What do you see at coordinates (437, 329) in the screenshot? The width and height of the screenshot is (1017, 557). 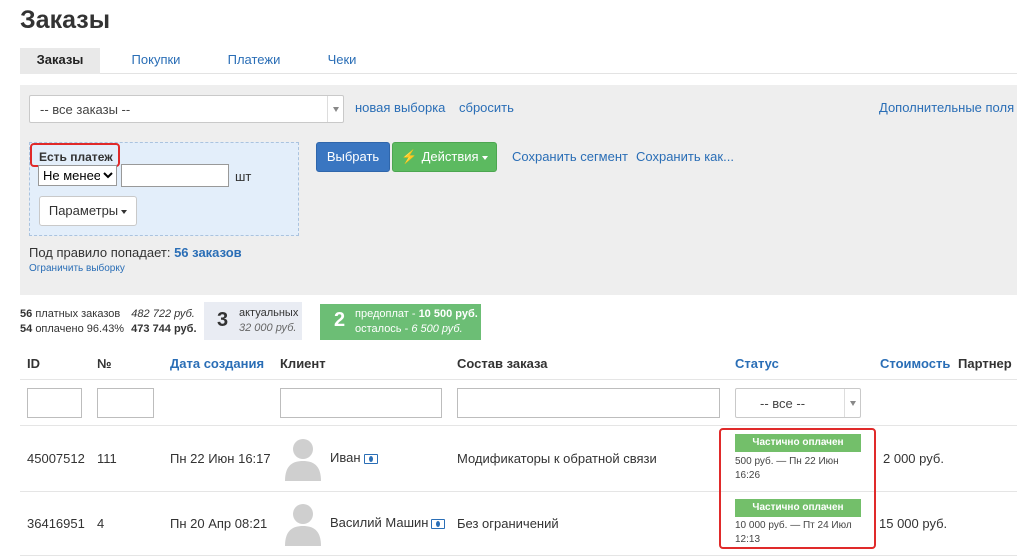 I see `remaining-sum: 6 500 руб.` at bounding box center [437, 329].